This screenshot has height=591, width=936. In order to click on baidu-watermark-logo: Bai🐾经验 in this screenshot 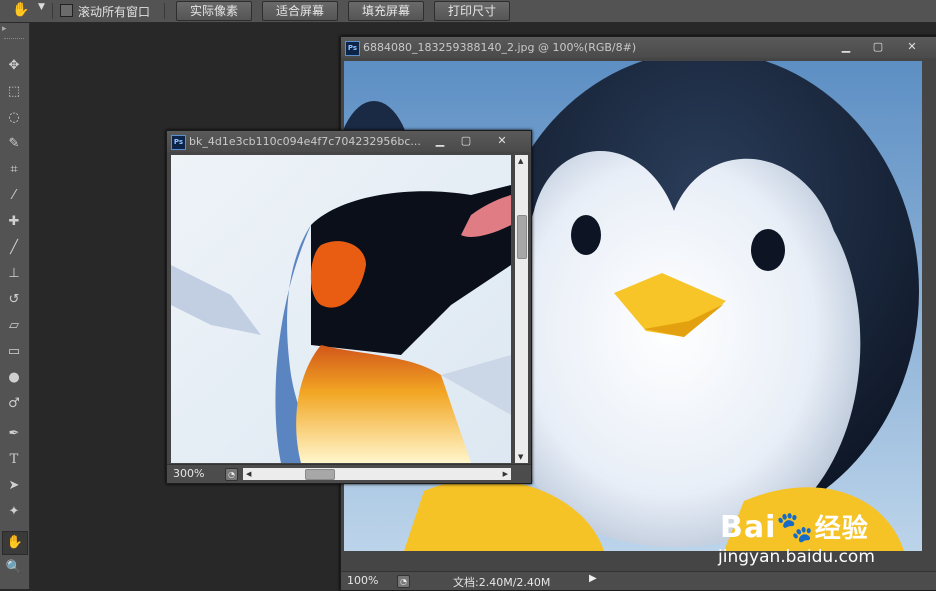, I will do `click(794, 526)`.